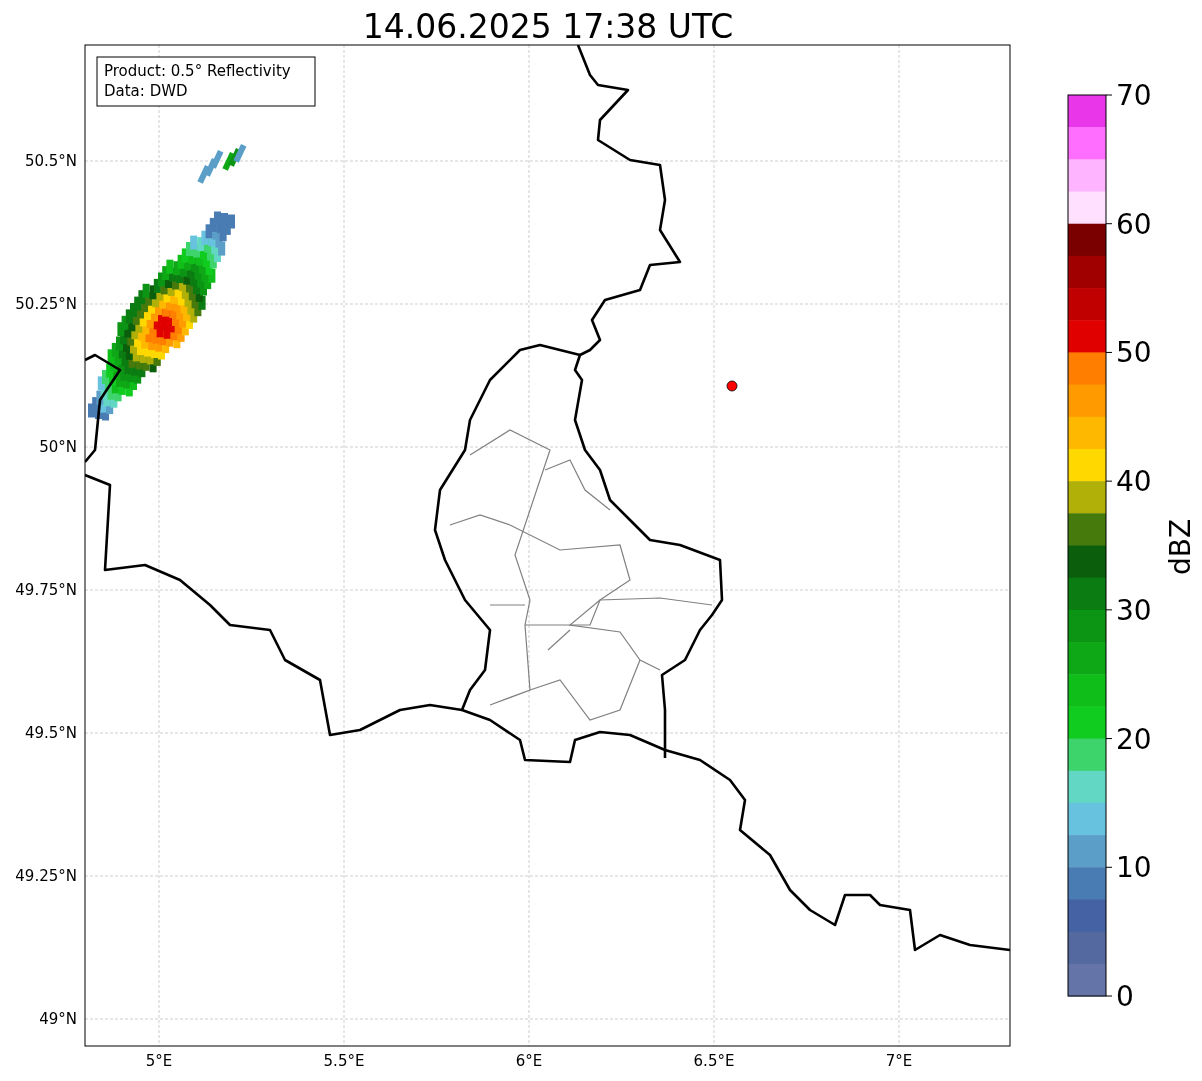 Image resolution: width=1202 pixels, height=1081 pixels. I want to click on figure-title: 14.06.2025 17:38 UTC, so click(548, 26).